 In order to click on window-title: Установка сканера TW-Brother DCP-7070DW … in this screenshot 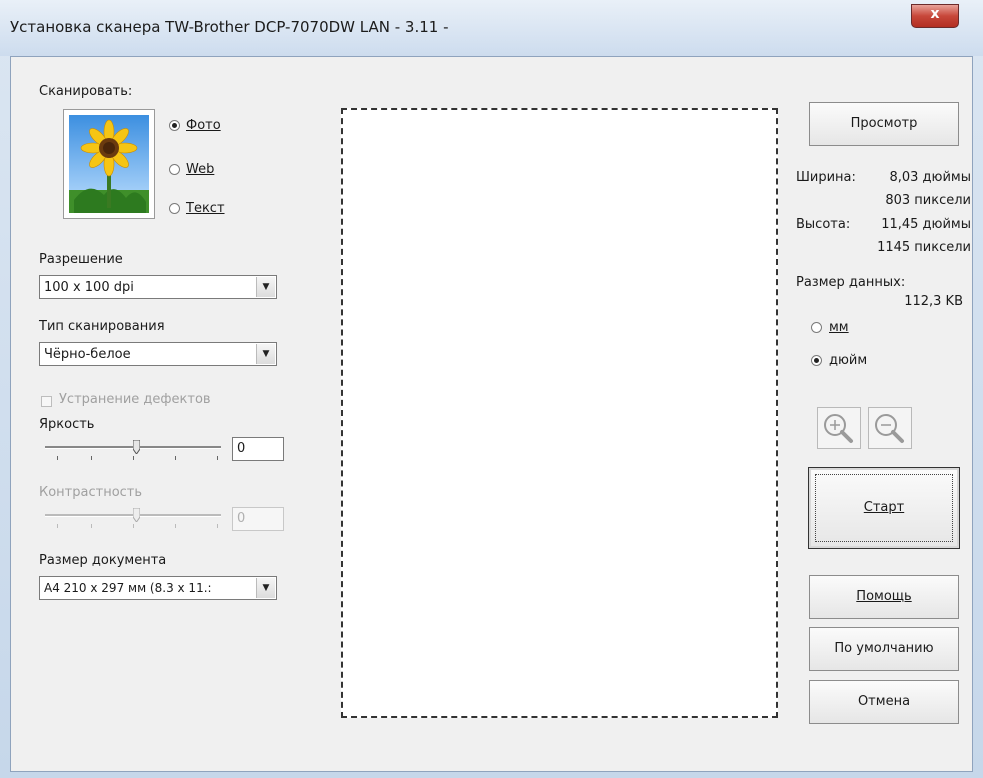, I will do `click(229, 27)`.